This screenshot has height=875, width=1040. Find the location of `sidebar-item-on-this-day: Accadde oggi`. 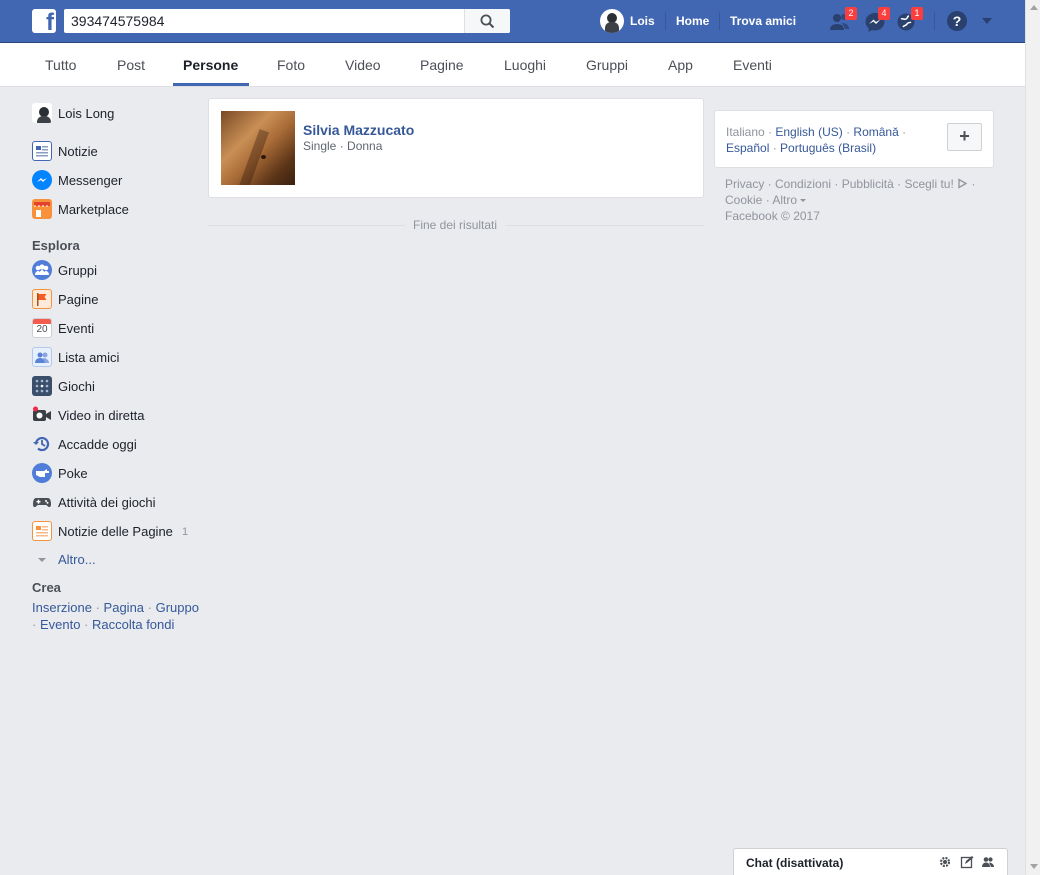

sidebar-item-on-this-day: Accadde oggi is located at coordinates (84, 444).